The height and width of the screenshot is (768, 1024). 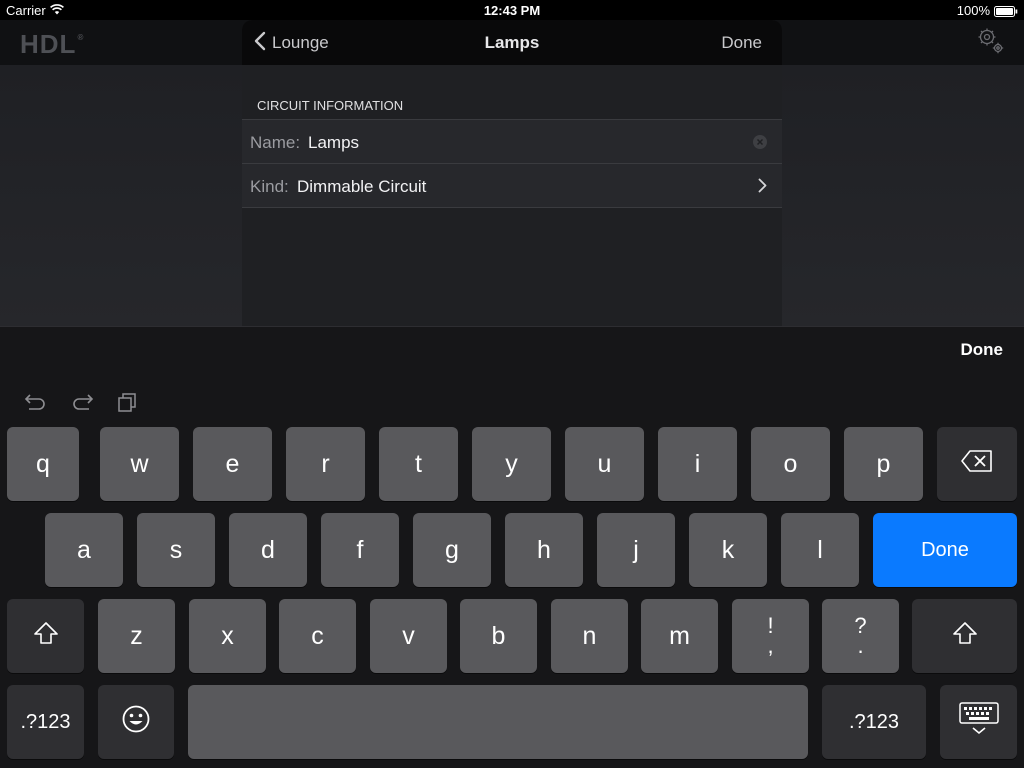 I want to click on keyboard-shortcuts-bar, so click(x=90, y=404).